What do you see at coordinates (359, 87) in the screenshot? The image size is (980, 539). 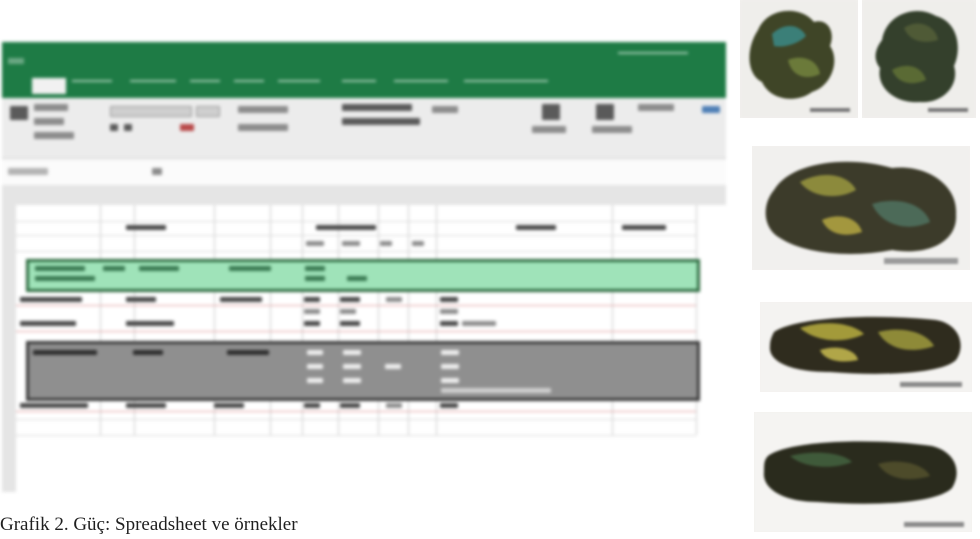 I see `tab-view` at bounding box center [359, 87].